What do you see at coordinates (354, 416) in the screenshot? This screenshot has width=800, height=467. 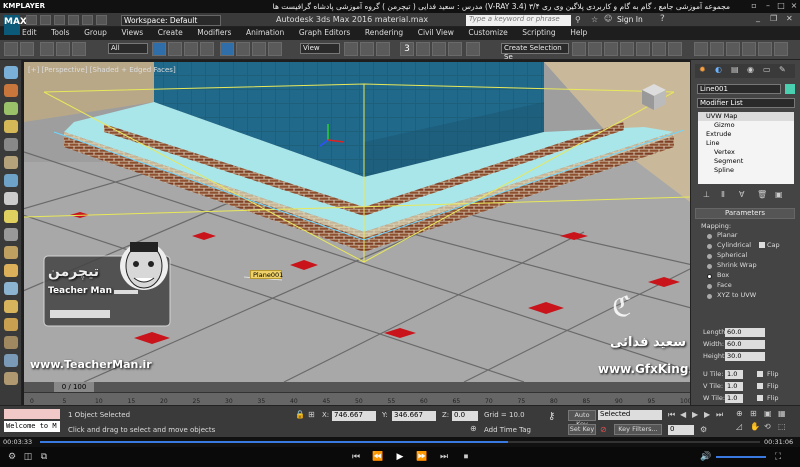 I see `x-coordinate-field: 746.667` at bounding box center [354, 416].